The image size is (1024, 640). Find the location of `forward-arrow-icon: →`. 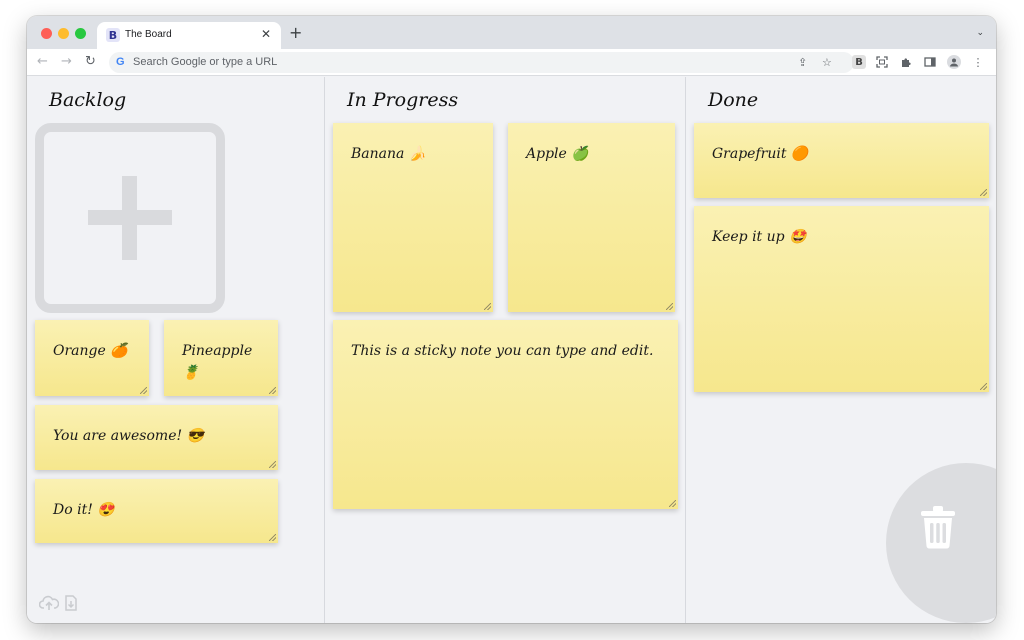

forward-arrow-icon: → is located at coordinates (66, 62).